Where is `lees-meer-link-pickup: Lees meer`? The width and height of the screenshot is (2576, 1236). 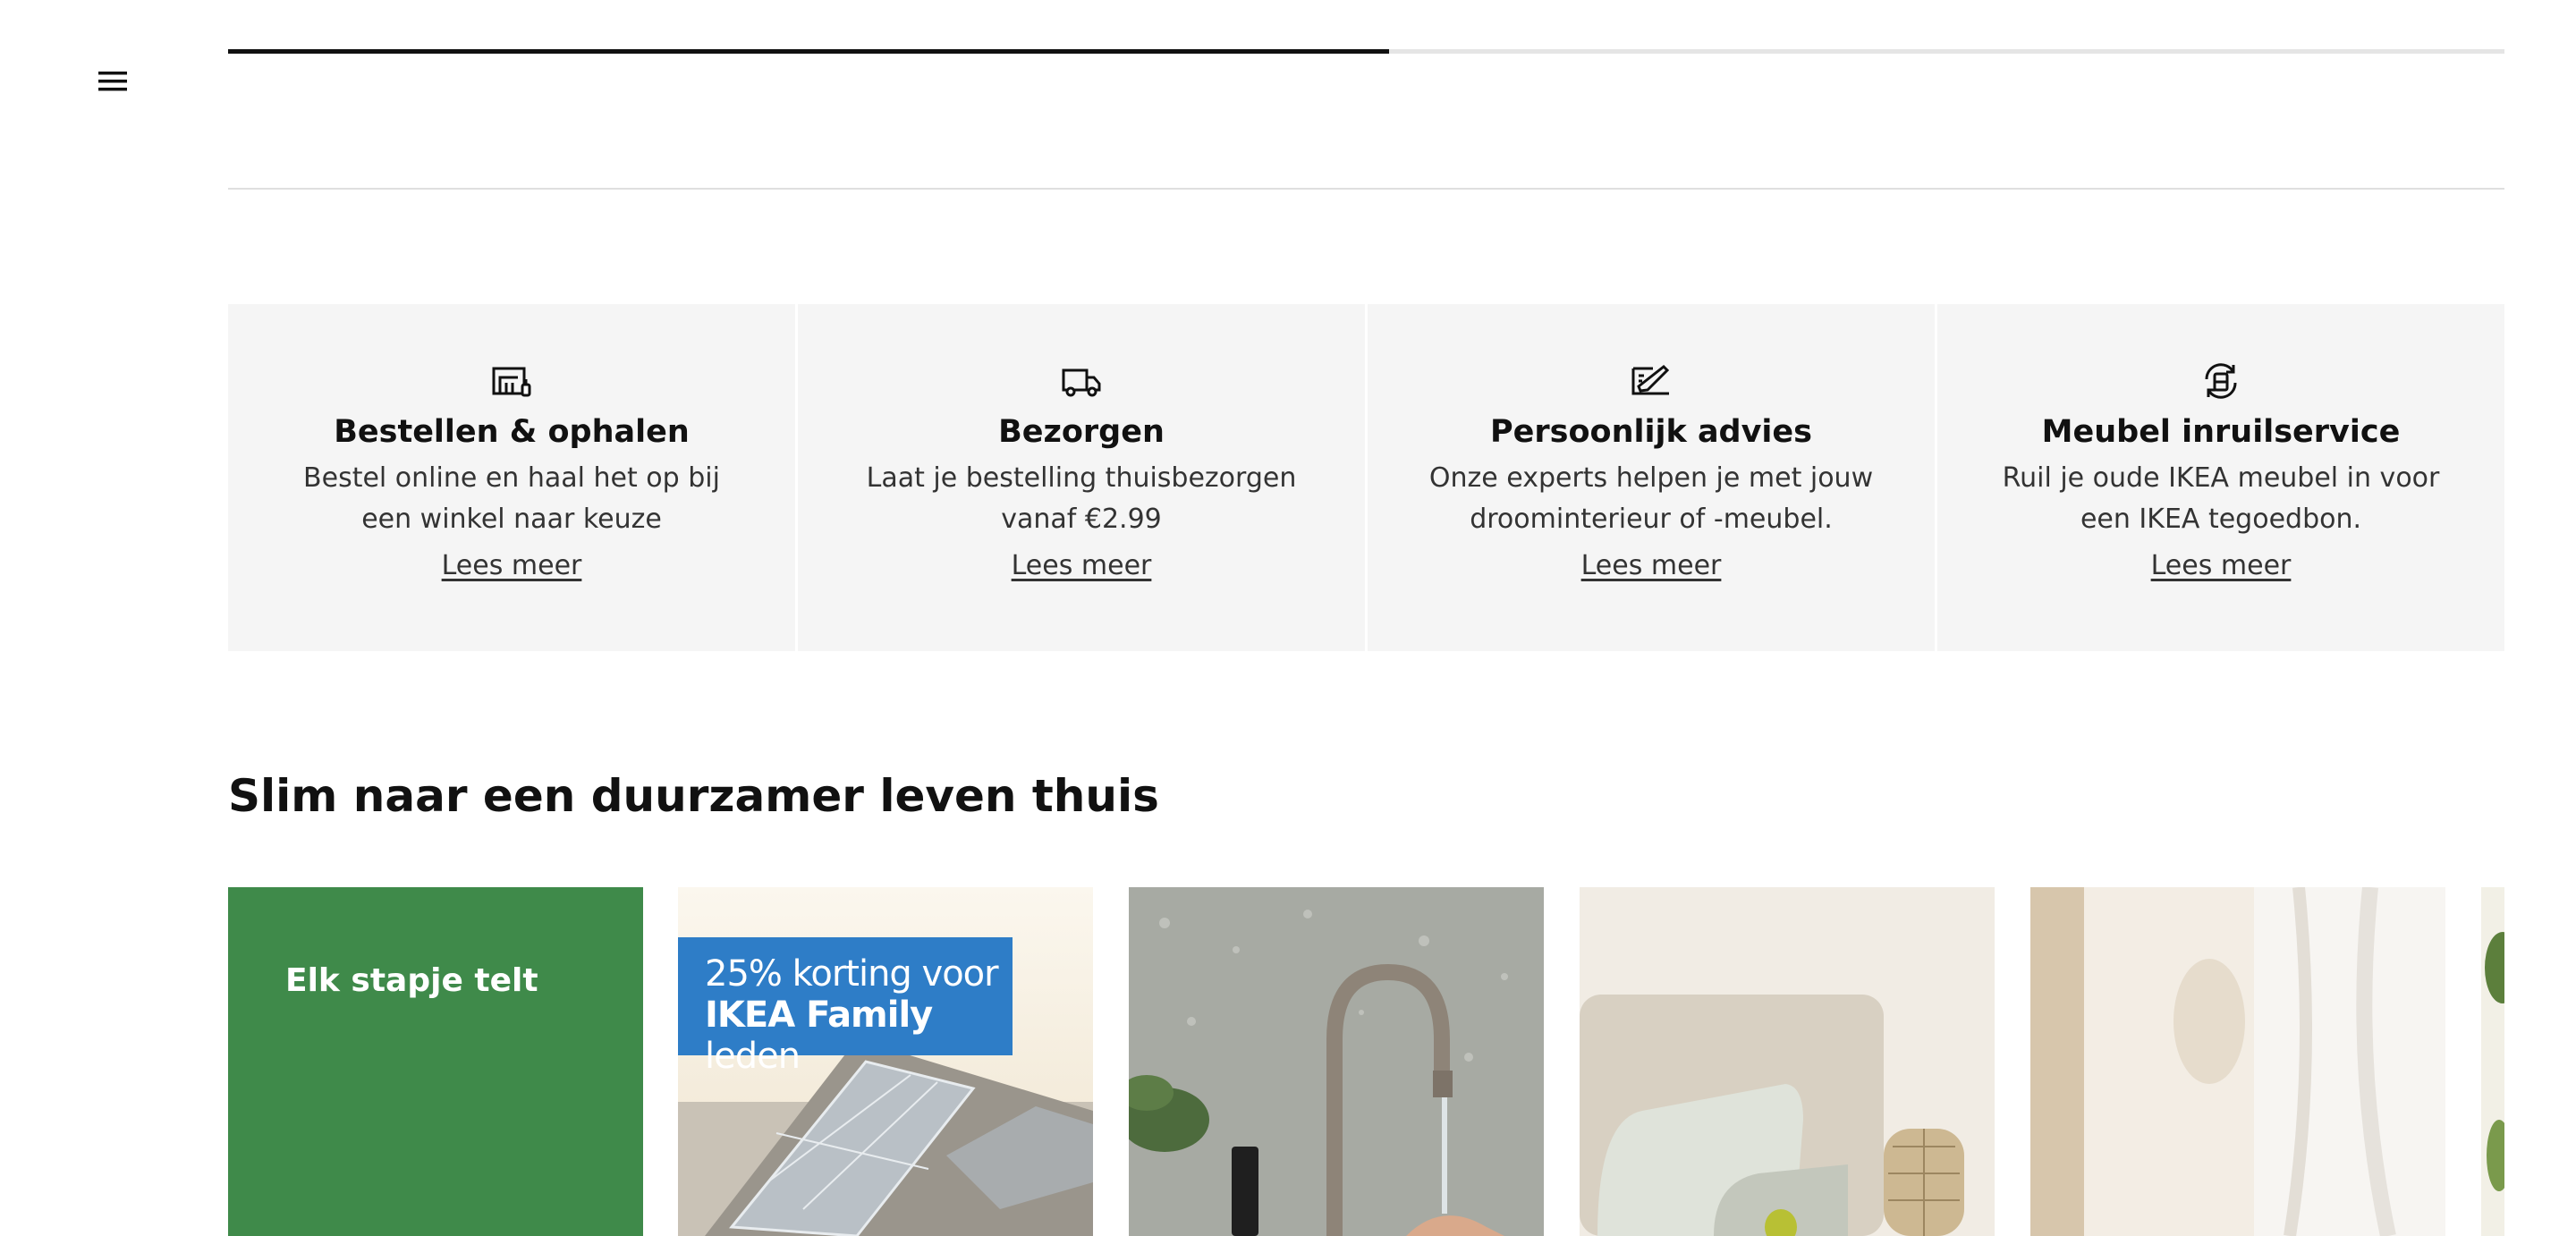 lees-meer-link-pickup: Lees meer is located at coordinates (512, 566).